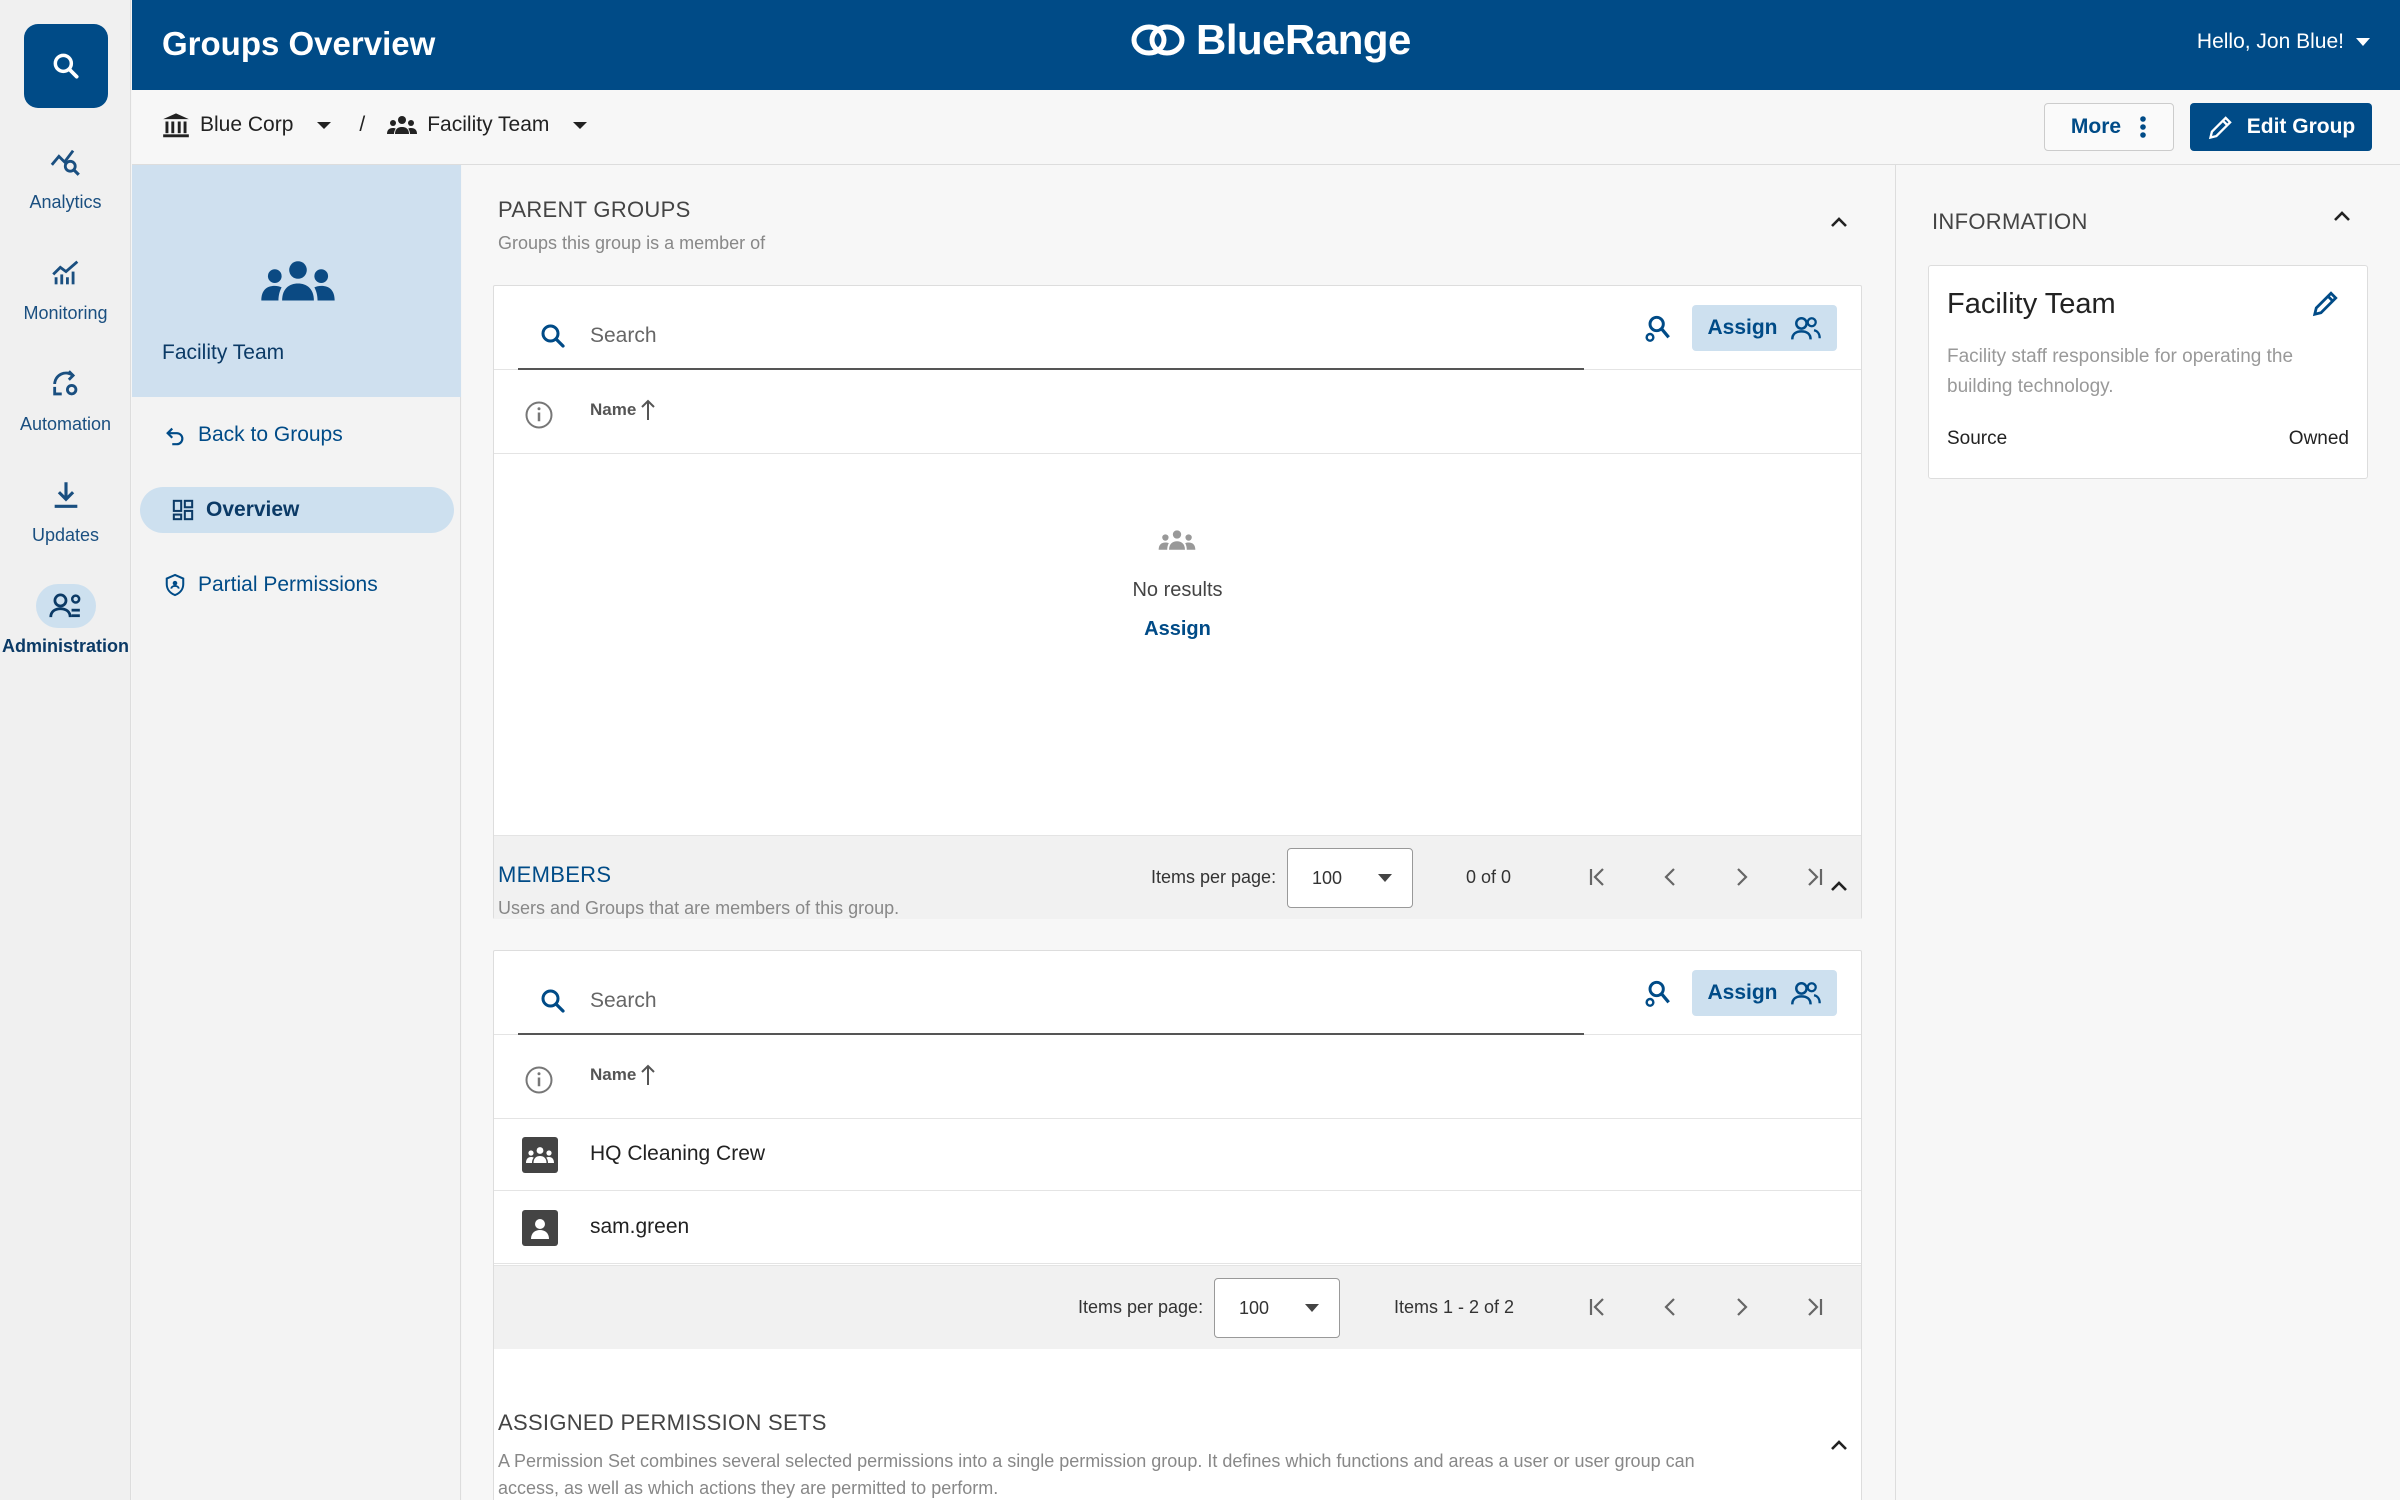 This screenshot has width=2400, height=1500. Describe the element at coordinates (1051, 1002) in the screenshot. I see `members-search-input: Search` at that location.